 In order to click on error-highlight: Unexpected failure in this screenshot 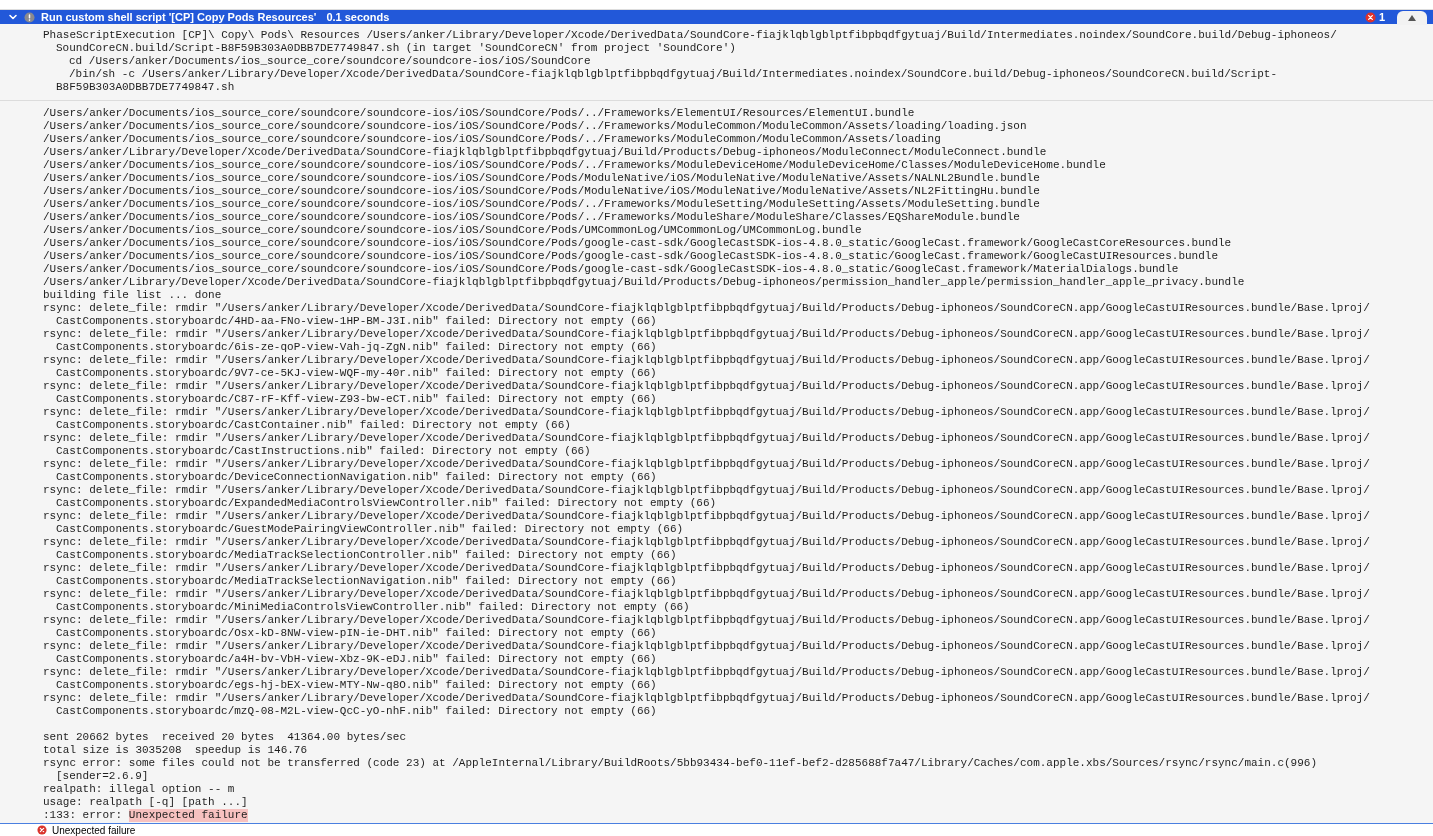, I will do `click(188, 815)`.